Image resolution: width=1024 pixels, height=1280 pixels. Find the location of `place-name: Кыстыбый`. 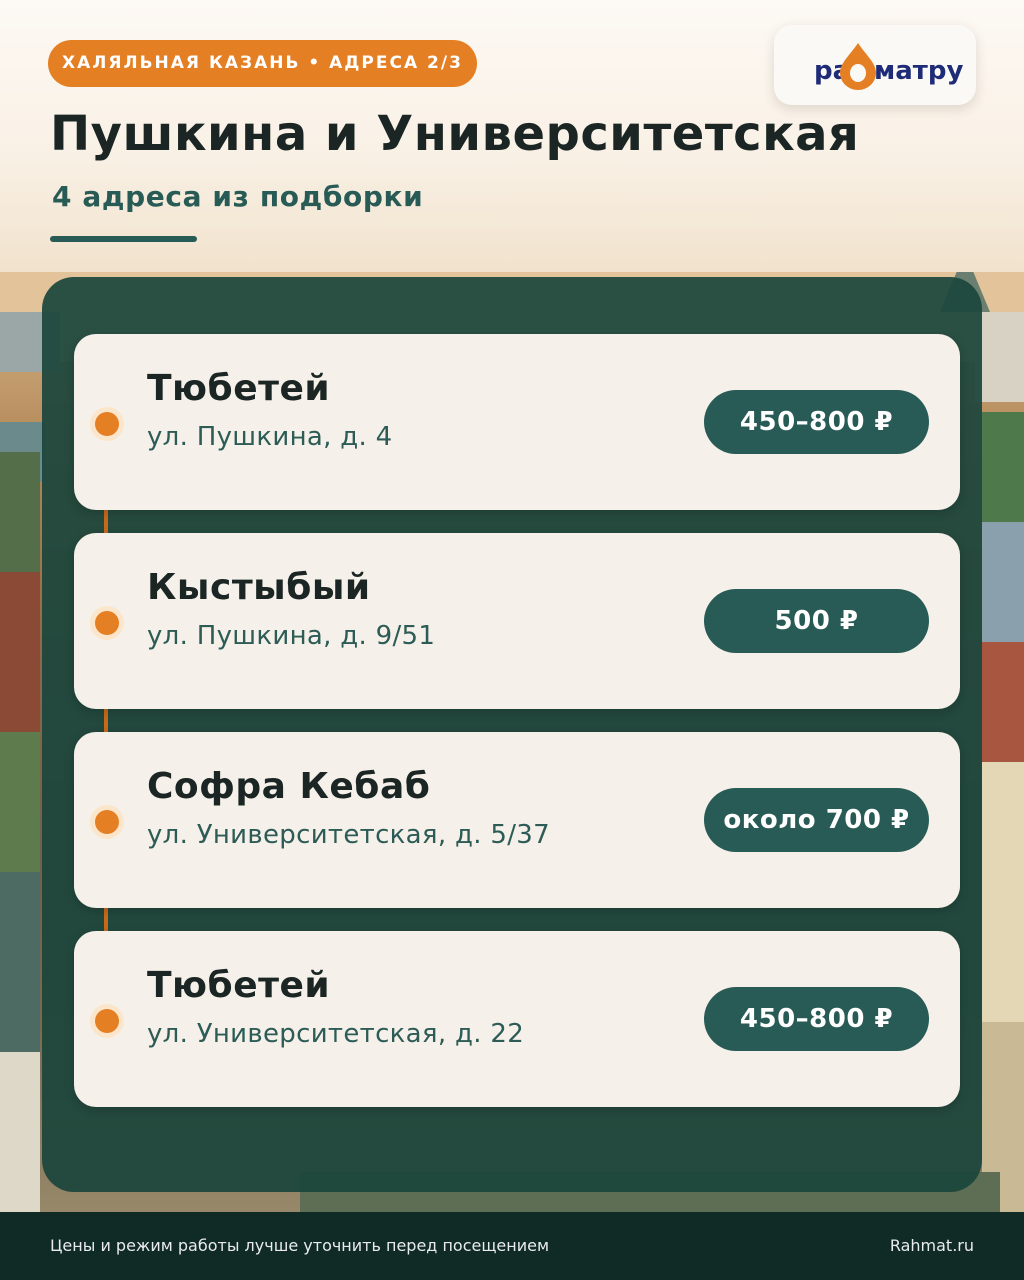

place-name: Кыстыбый is located at coordinates (259, 587).